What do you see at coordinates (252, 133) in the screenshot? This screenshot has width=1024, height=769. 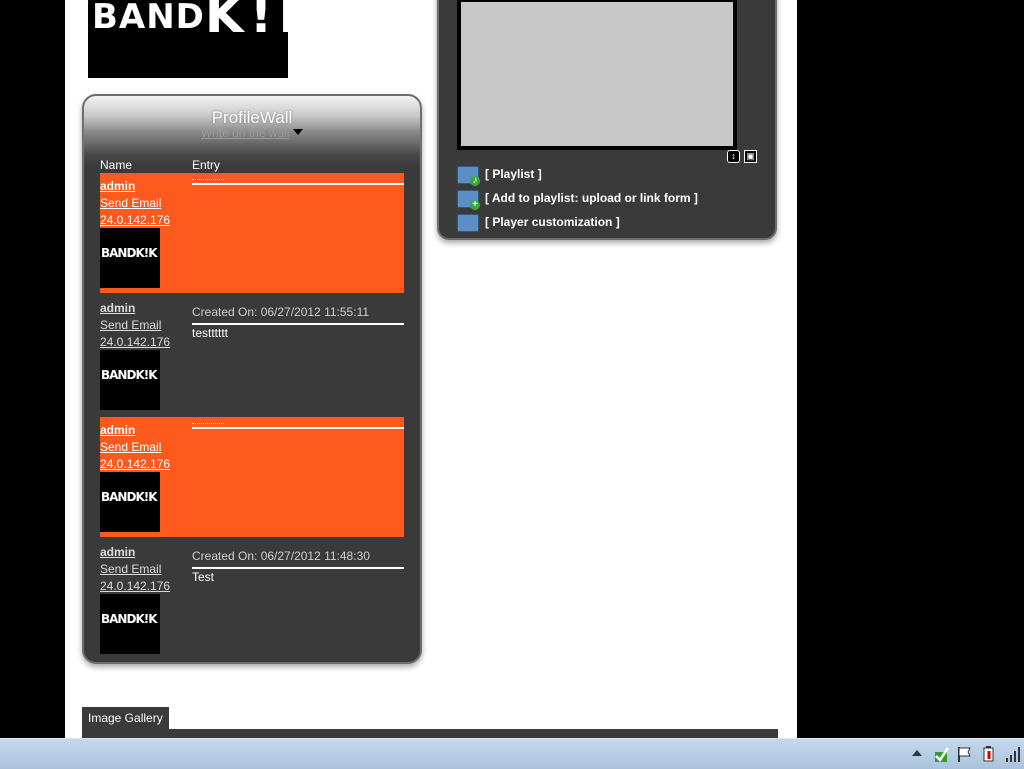 I see `write-on-wall-link: Write on the wall` at bounding box center [252, 133].